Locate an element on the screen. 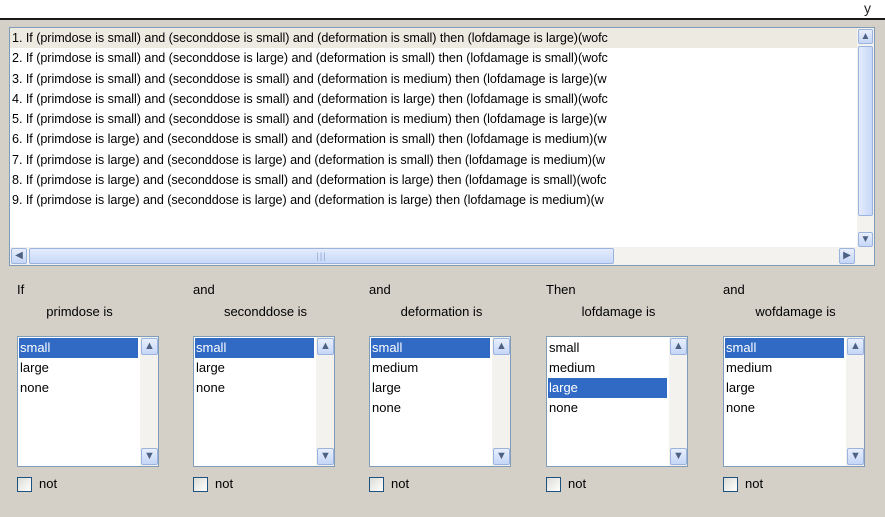 The image size is (885, 517). variable-label: seconddose is is located at coordinates (265, 311).